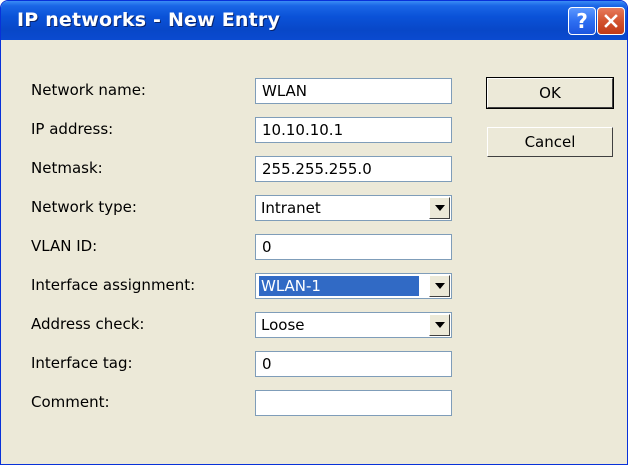 Image resolution: width=628 pixels, height=465 pixels. Describe the element at coordinates (550, 142) in the screenshot. I see `cancel-button: Cancel` at that location.